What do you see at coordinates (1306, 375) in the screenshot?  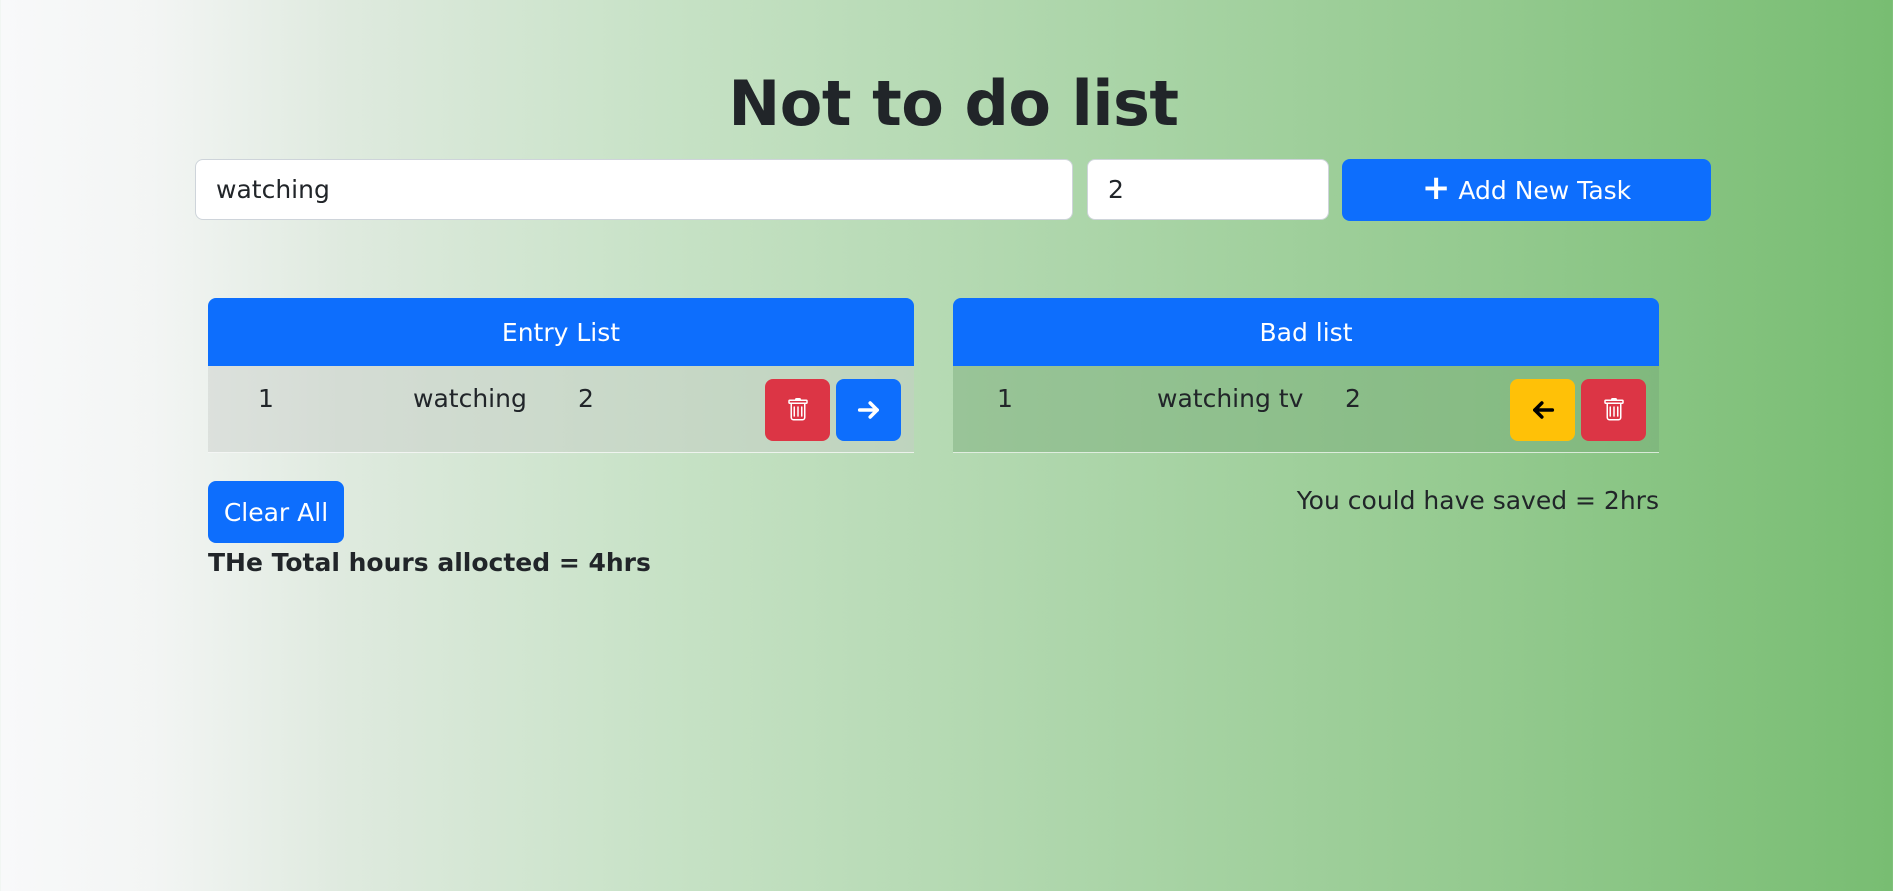 I see `bad-list-panel: Bad list 1 watching tv 2` at bounding box center [1306, 375].